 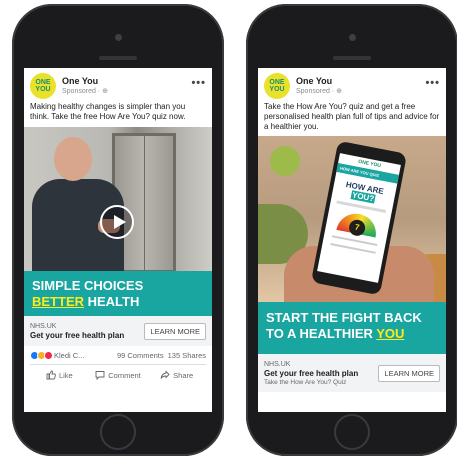 I want to click on reactions-bar: Kledi C... 99 Comments 135 Shares, so click(x=118, y=355).